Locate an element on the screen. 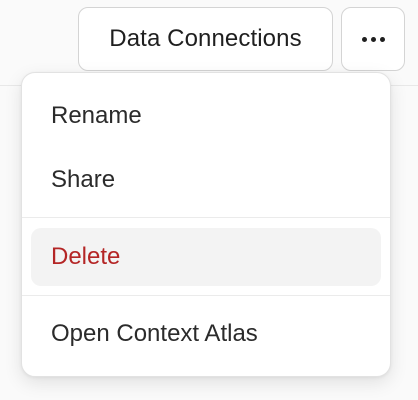  menu-item-delete: Delete is located at coordinates (206, 257).